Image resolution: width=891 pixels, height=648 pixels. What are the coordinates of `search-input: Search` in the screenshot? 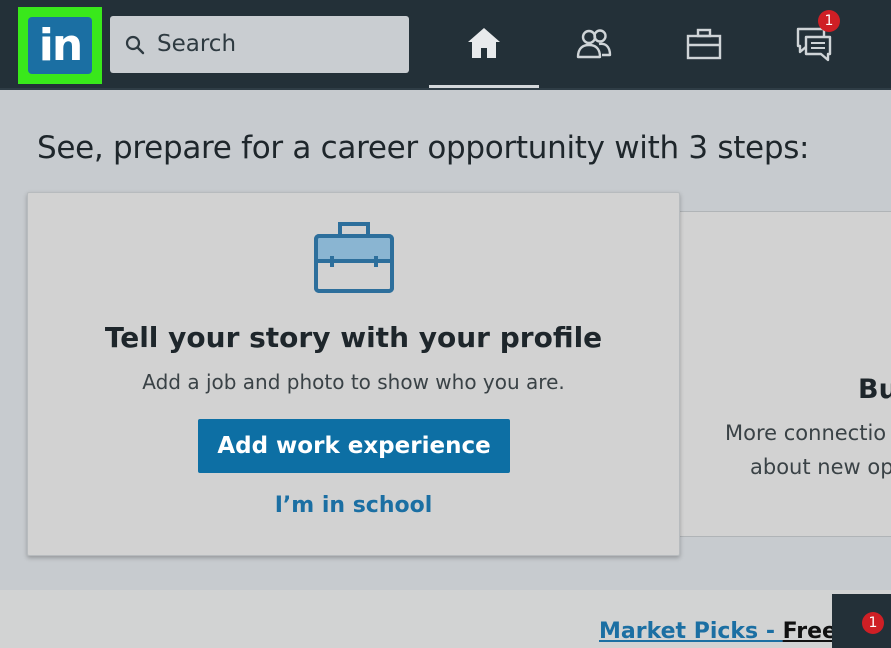 It's located at (259, 44).